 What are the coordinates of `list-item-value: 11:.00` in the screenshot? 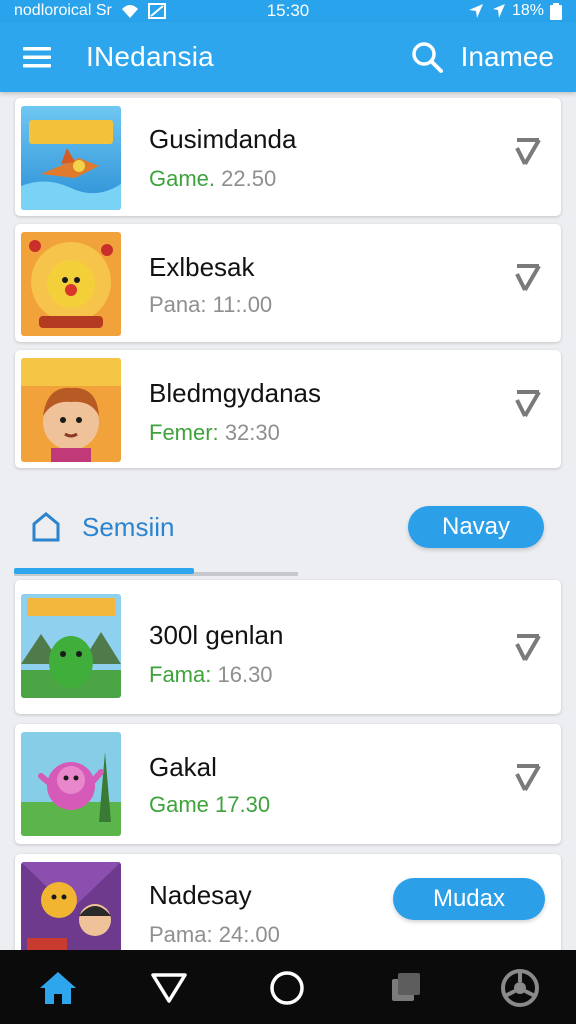 It's located at (242, 304).